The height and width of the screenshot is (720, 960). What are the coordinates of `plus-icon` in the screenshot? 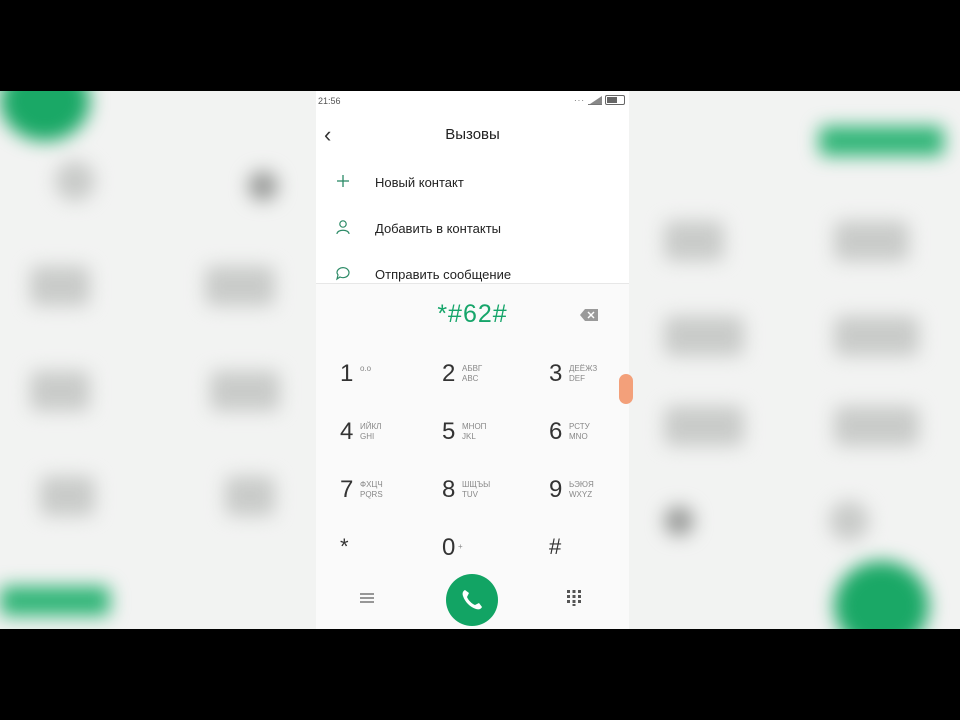 It's located at (343, 181).